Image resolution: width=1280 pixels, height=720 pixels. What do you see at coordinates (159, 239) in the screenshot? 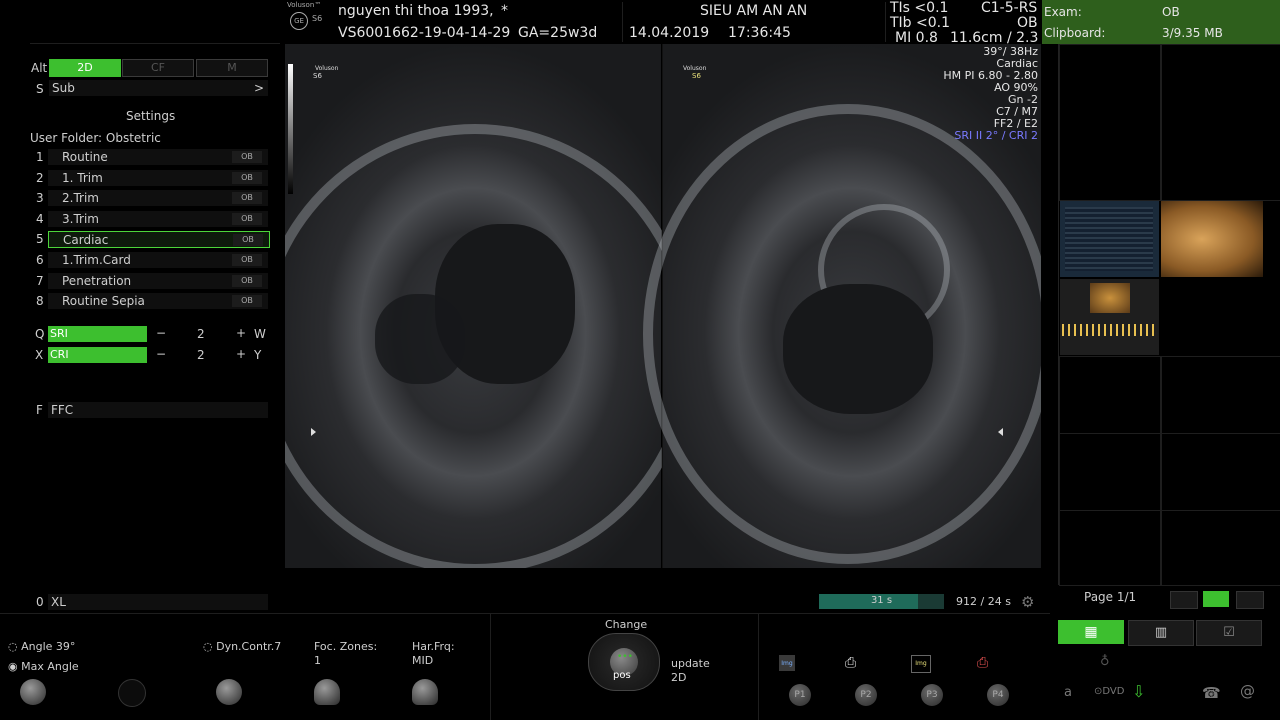
I see `preset-box: Cardiac OB` at bounding box center [159, 239].